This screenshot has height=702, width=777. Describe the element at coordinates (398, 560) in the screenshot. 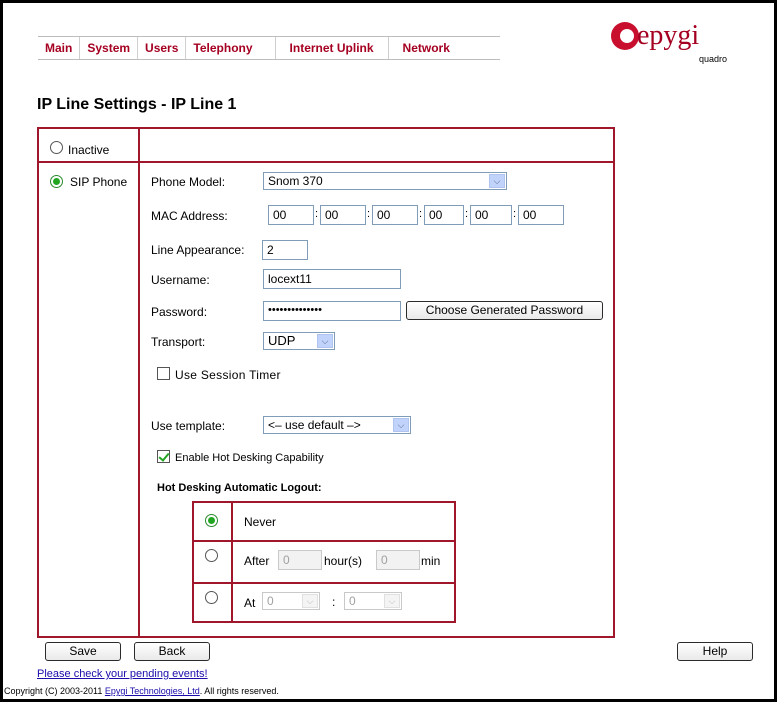

I see `logout-after-min-input: 0` at that location.